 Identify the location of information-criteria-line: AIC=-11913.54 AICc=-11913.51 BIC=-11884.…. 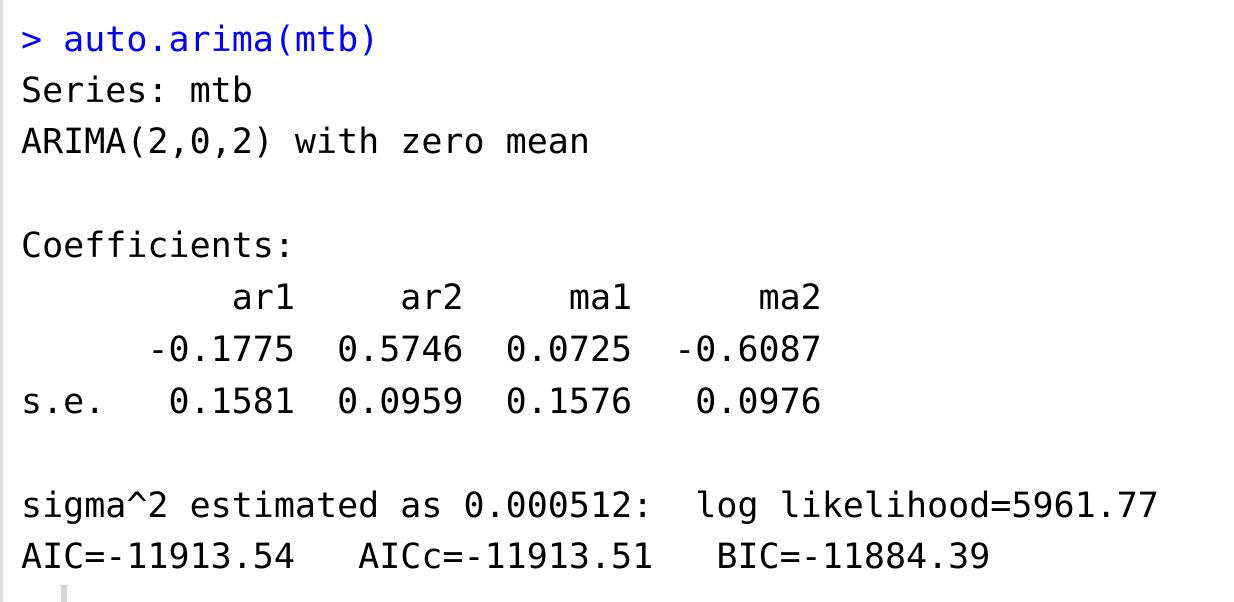
(506, 557).